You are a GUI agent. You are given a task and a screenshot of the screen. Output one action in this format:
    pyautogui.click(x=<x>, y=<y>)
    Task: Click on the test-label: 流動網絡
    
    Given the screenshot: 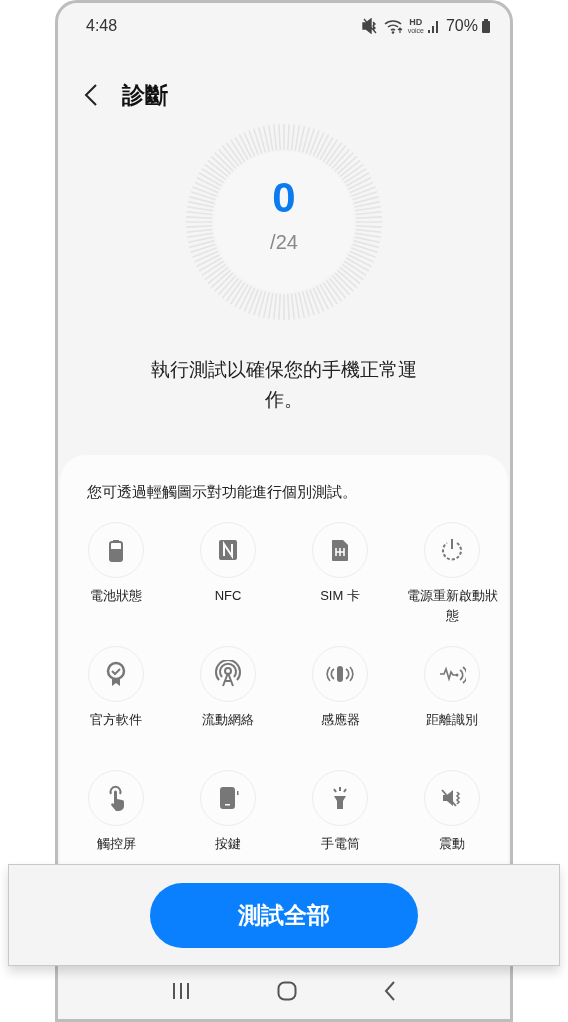 What is the action you would take?
    pyautogui.click(x=228, y=719)
    